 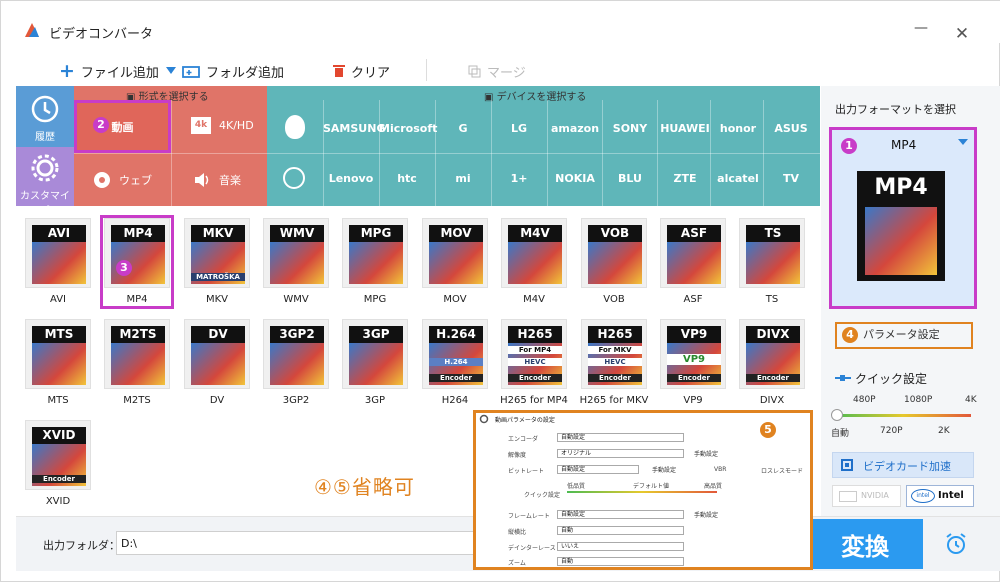 What do you see at coordinates (956, 544) in the screenshot?
I see `alarm-clock-icon` at bounding box center [956, 544].